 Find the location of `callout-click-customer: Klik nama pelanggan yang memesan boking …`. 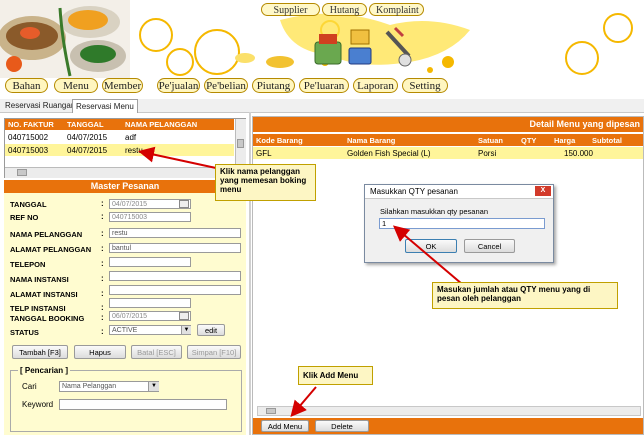

callout-click-customer: Klik nama pelanggan yang memesan boking … is located at coordinates (265, 182).